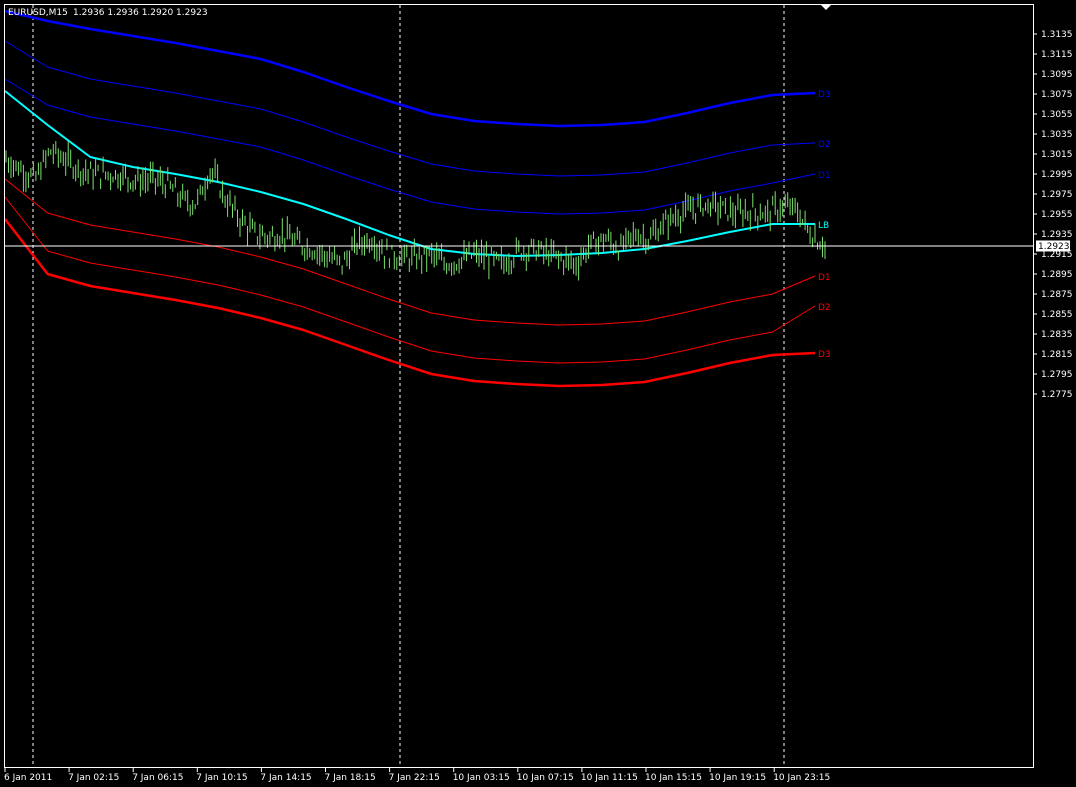 Image resolution: width=1076 pixels, height=787 pixels. What do you see at coordinates (28, 778) in the screenshot?
I see `time-tick-label: 6 Jan 2011` at bounding box center [28, 778].